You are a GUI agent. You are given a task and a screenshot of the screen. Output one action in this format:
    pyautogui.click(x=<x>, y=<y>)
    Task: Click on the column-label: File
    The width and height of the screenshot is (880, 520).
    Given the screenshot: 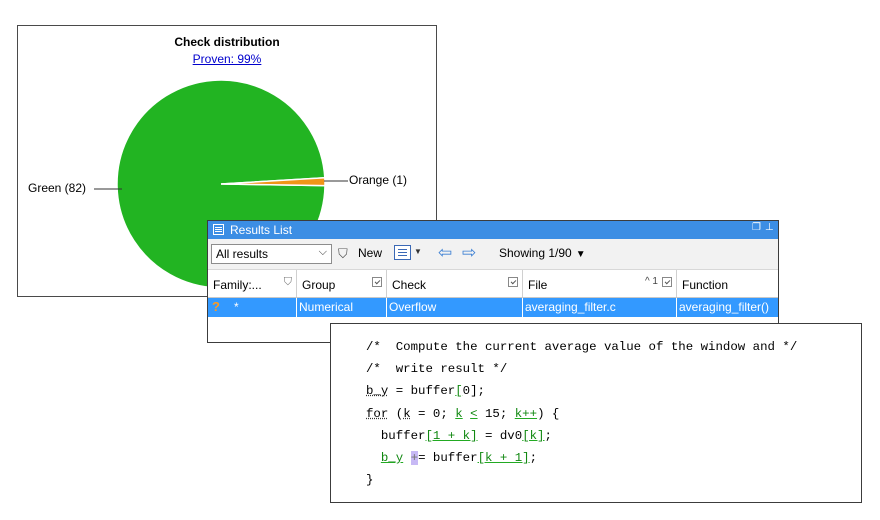 What is the action you would take?
    pyautogui.click(x=538, y=285)
    